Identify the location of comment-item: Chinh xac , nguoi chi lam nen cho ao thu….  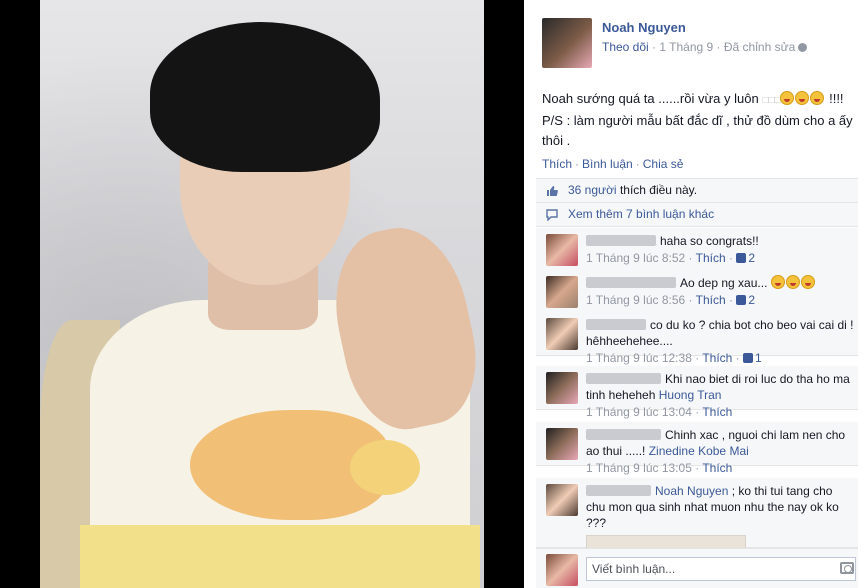
(697, 448).